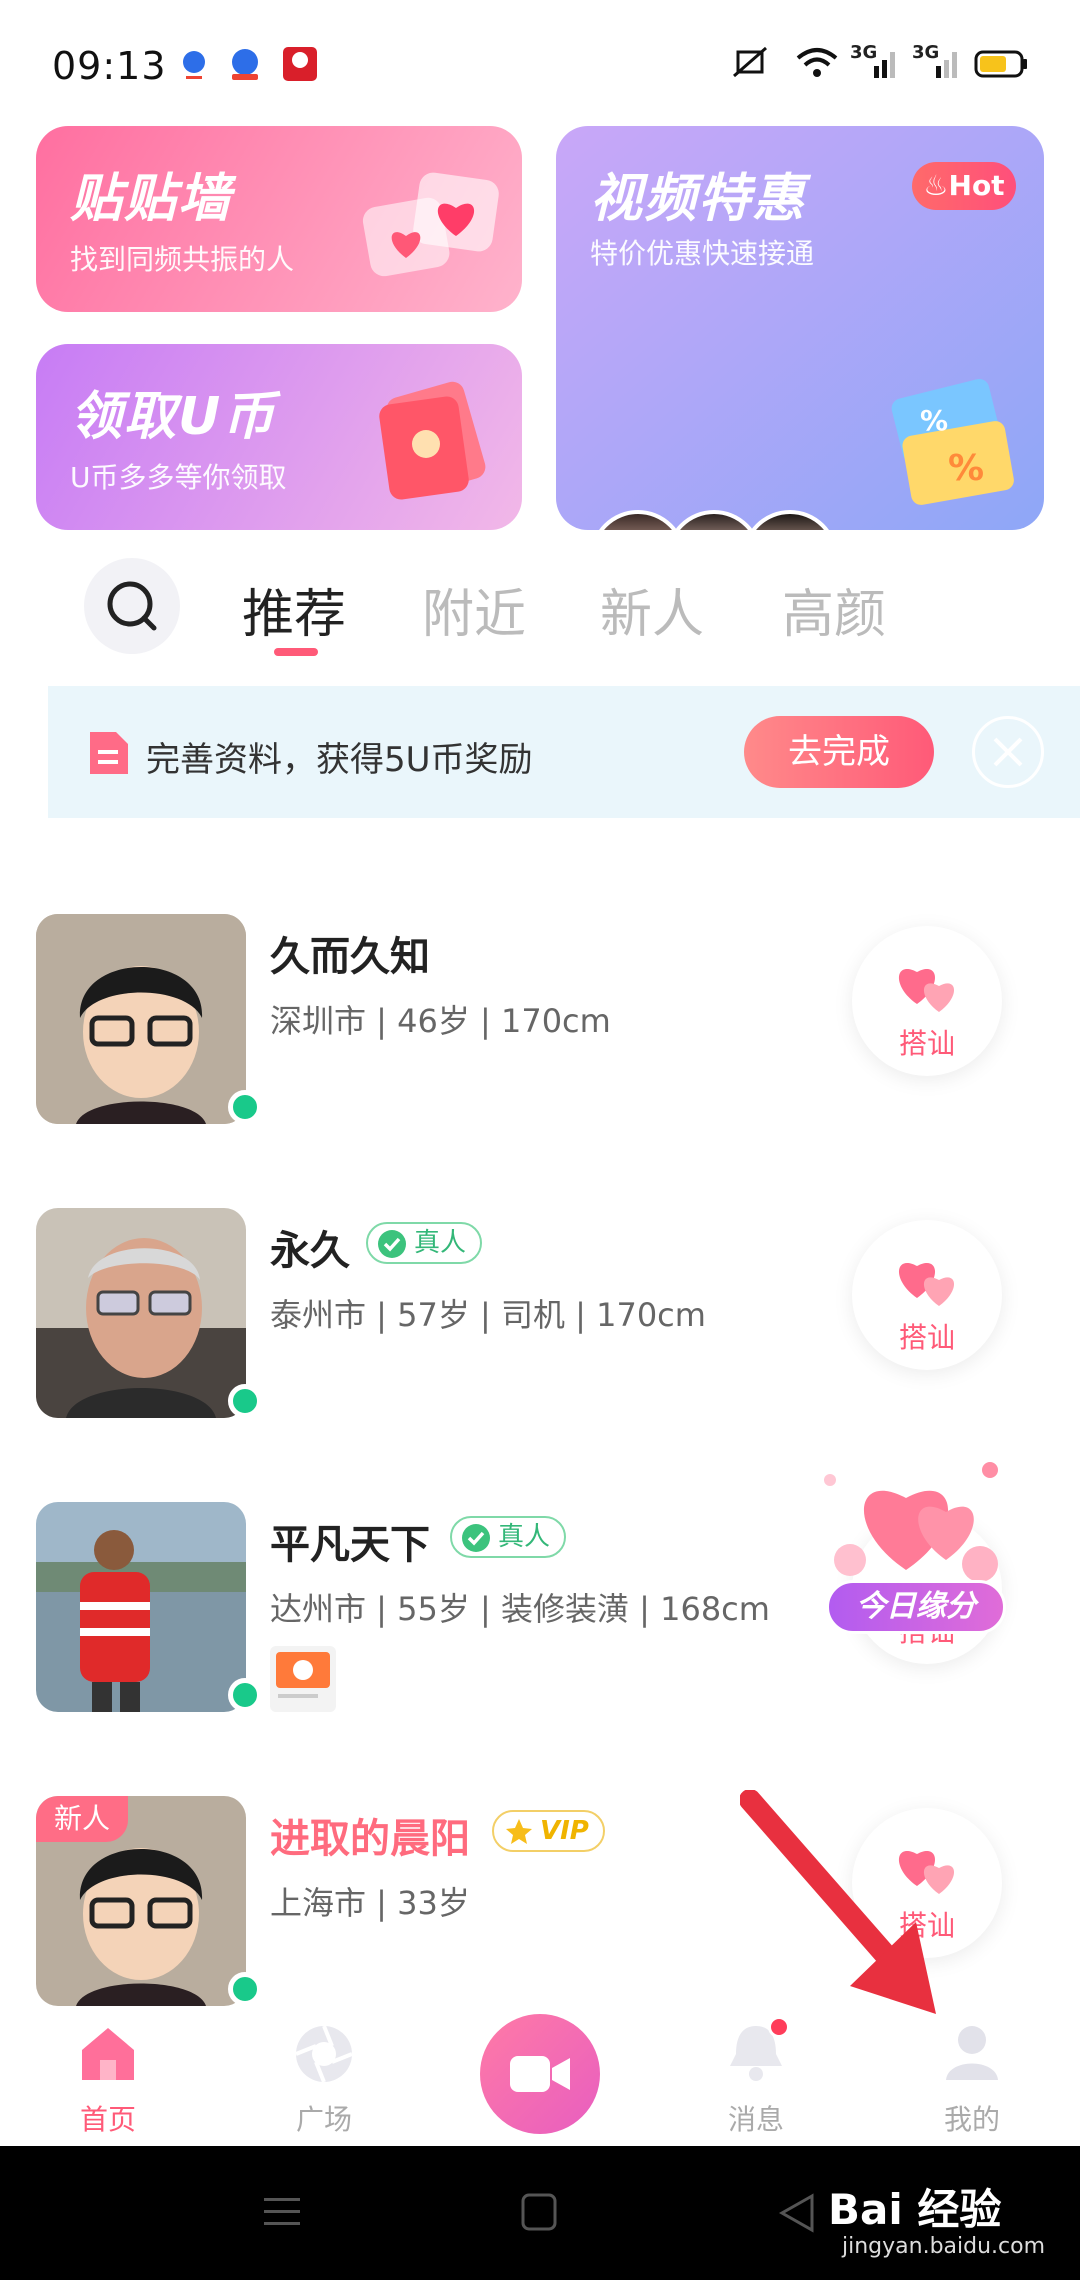 The image size is (1080, 2280). What do you see at coordinates (350, 957) in the screenshot?
I see `user-name: 久而久知` at bounding box center [350, 957].